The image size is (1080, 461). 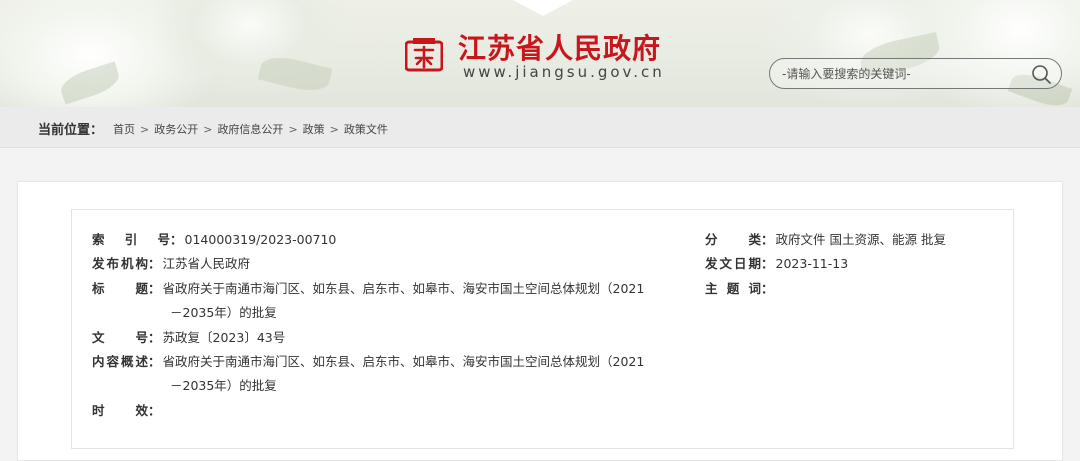 I want to click on site-url: www.jiangsu.gov.cn, so click(x=564, y=72).